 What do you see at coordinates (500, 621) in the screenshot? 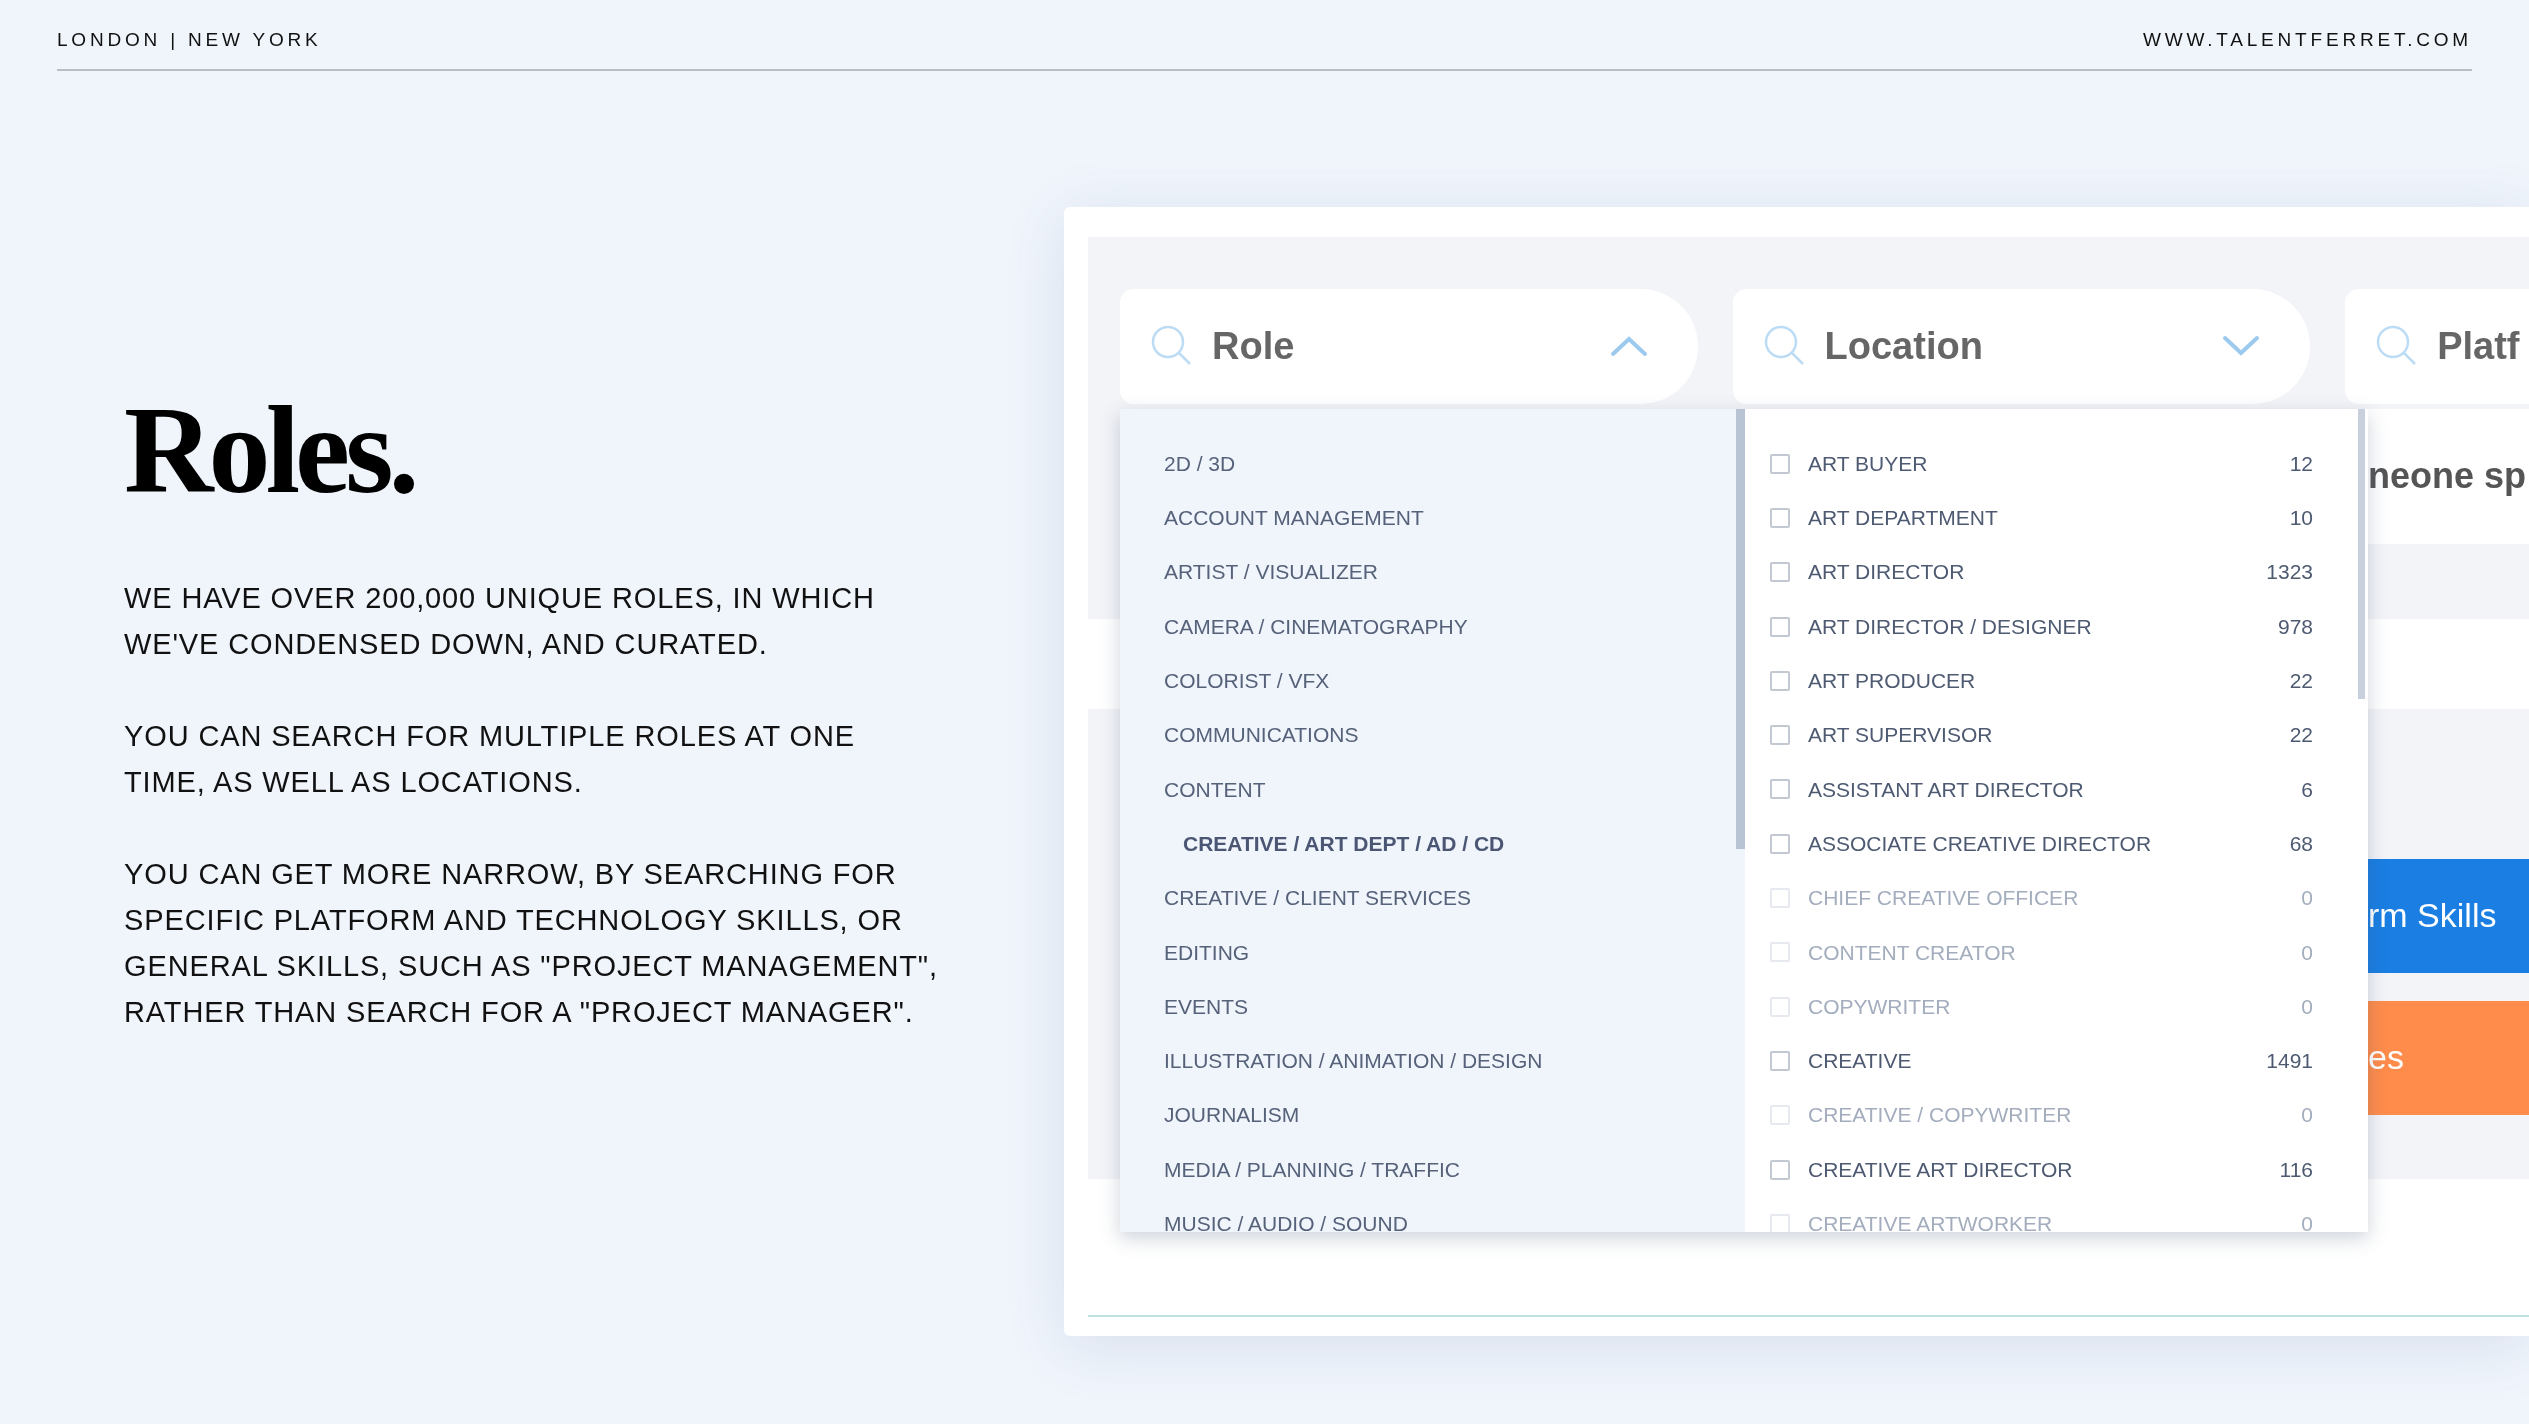
I see `body-paragraph: WE HAVE OVER 200,000 UNIQUE ROLES, IN WHICH WE'VE CONDENSED DOWN, AND CURATED.` at bounding box center [500, 621].